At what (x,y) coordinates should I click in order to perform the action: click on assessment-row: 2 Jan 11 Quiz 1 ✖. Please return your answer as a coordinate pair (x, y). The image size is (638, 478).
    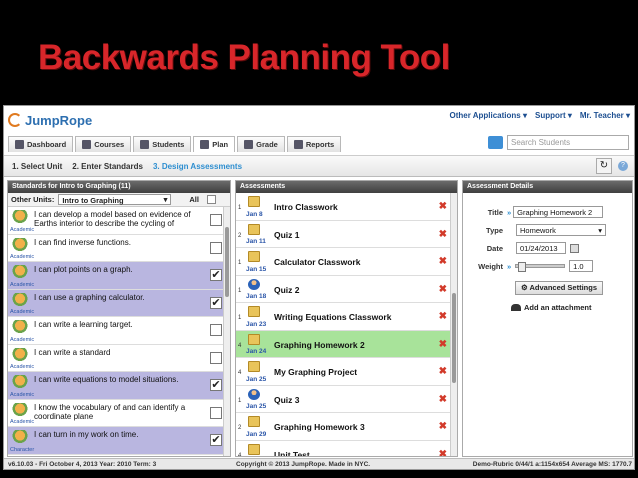
    Looking at the image, I should click on (346, 234).